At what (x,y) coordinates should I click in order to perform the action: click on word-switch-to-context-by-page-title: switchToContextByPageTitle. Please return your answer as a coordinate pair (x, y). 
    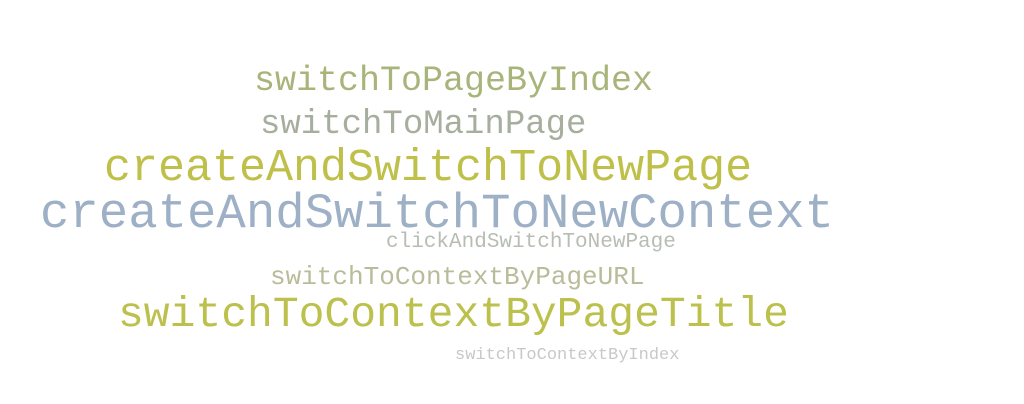
    Looking at the image, I should click on (453, 314).